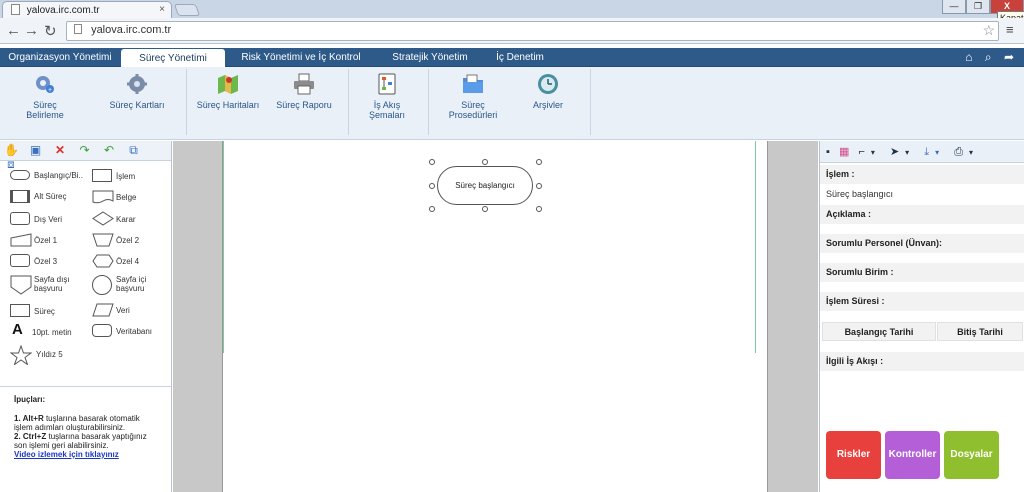  Describe the element at coordinates (102, 285) in the screenshot. I see `onpage-shape-icon` at that location.